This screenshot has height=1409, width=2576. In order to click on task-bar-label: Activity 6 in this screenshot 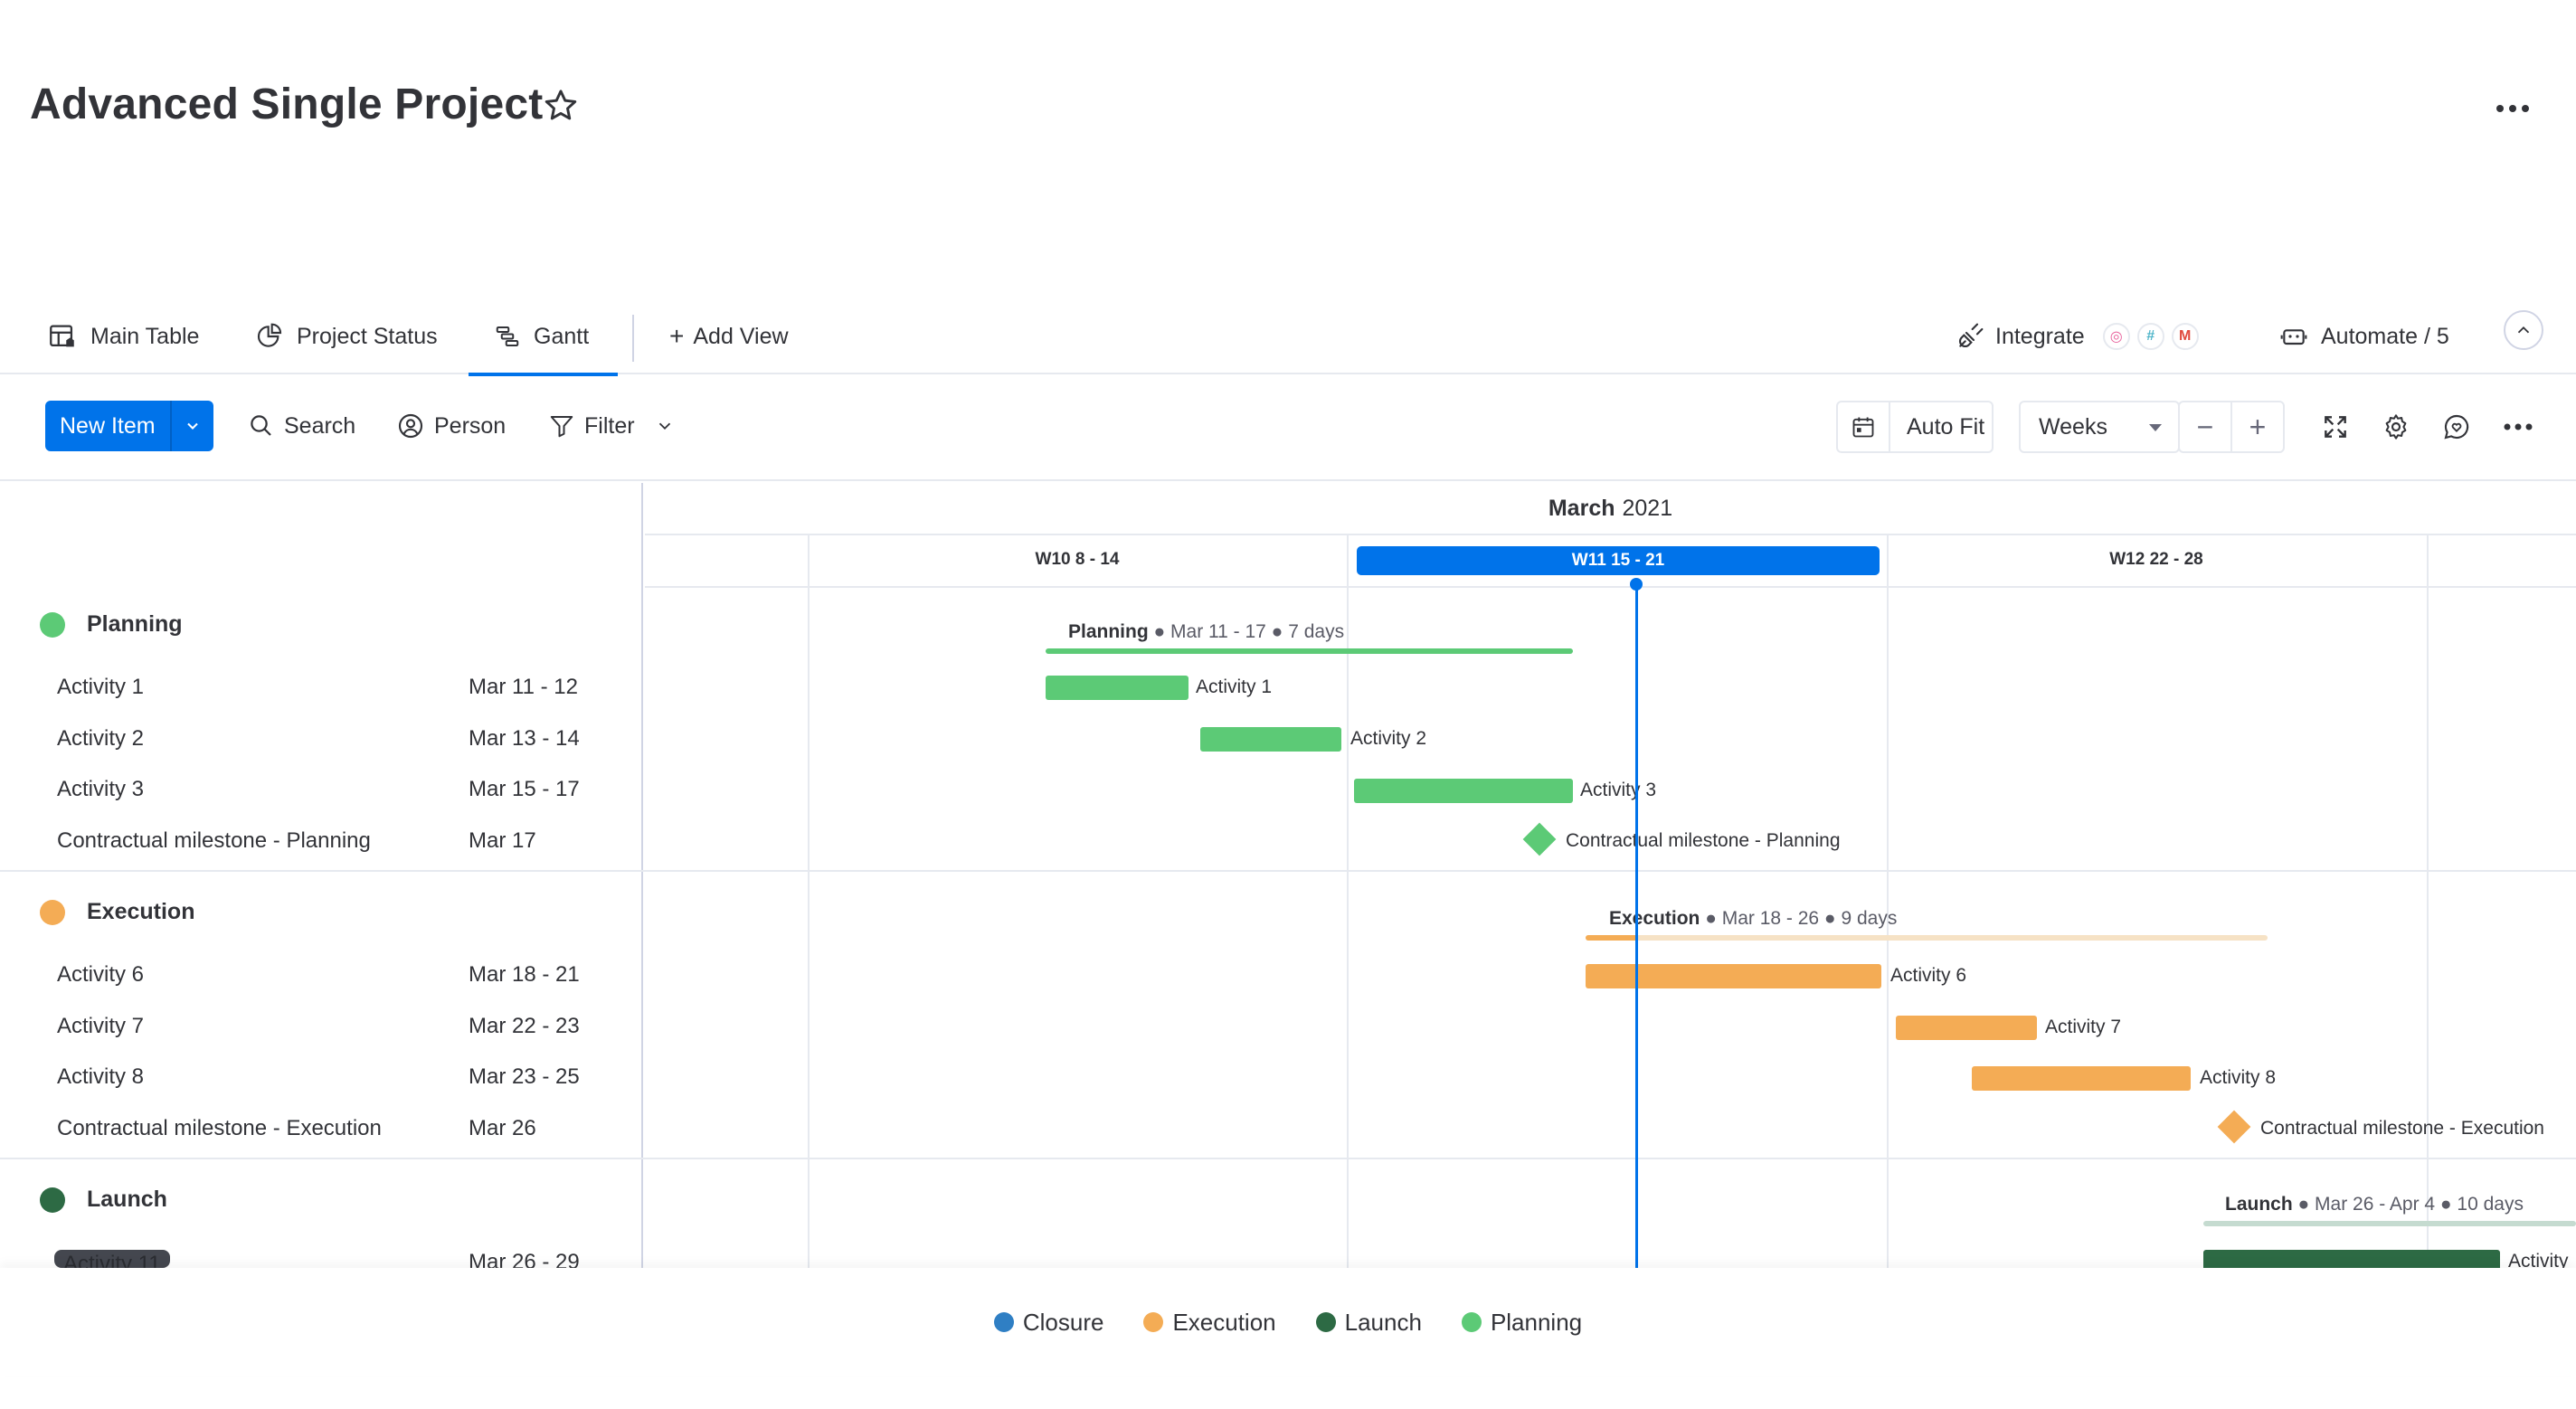, I will do `click(1929, 975)`.